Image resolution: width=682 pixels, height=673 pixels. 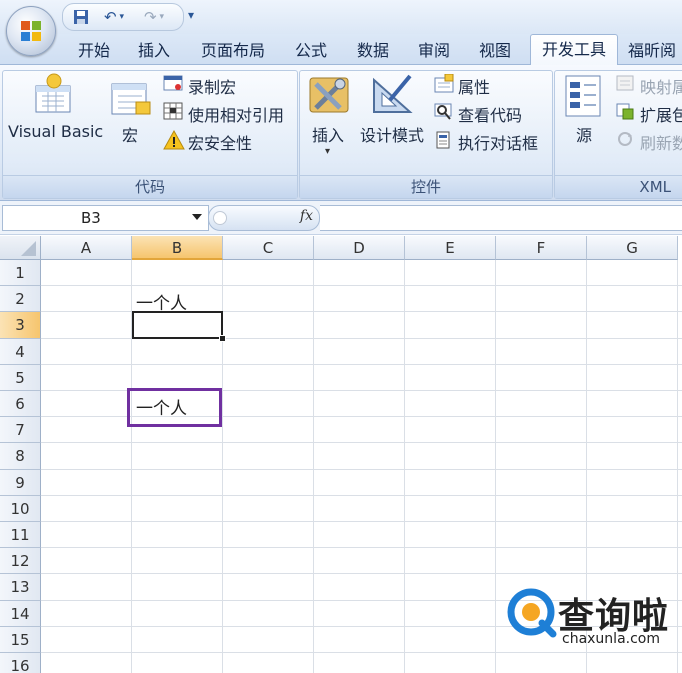 I want to click on highlight-box, so click(x=174, y=408).